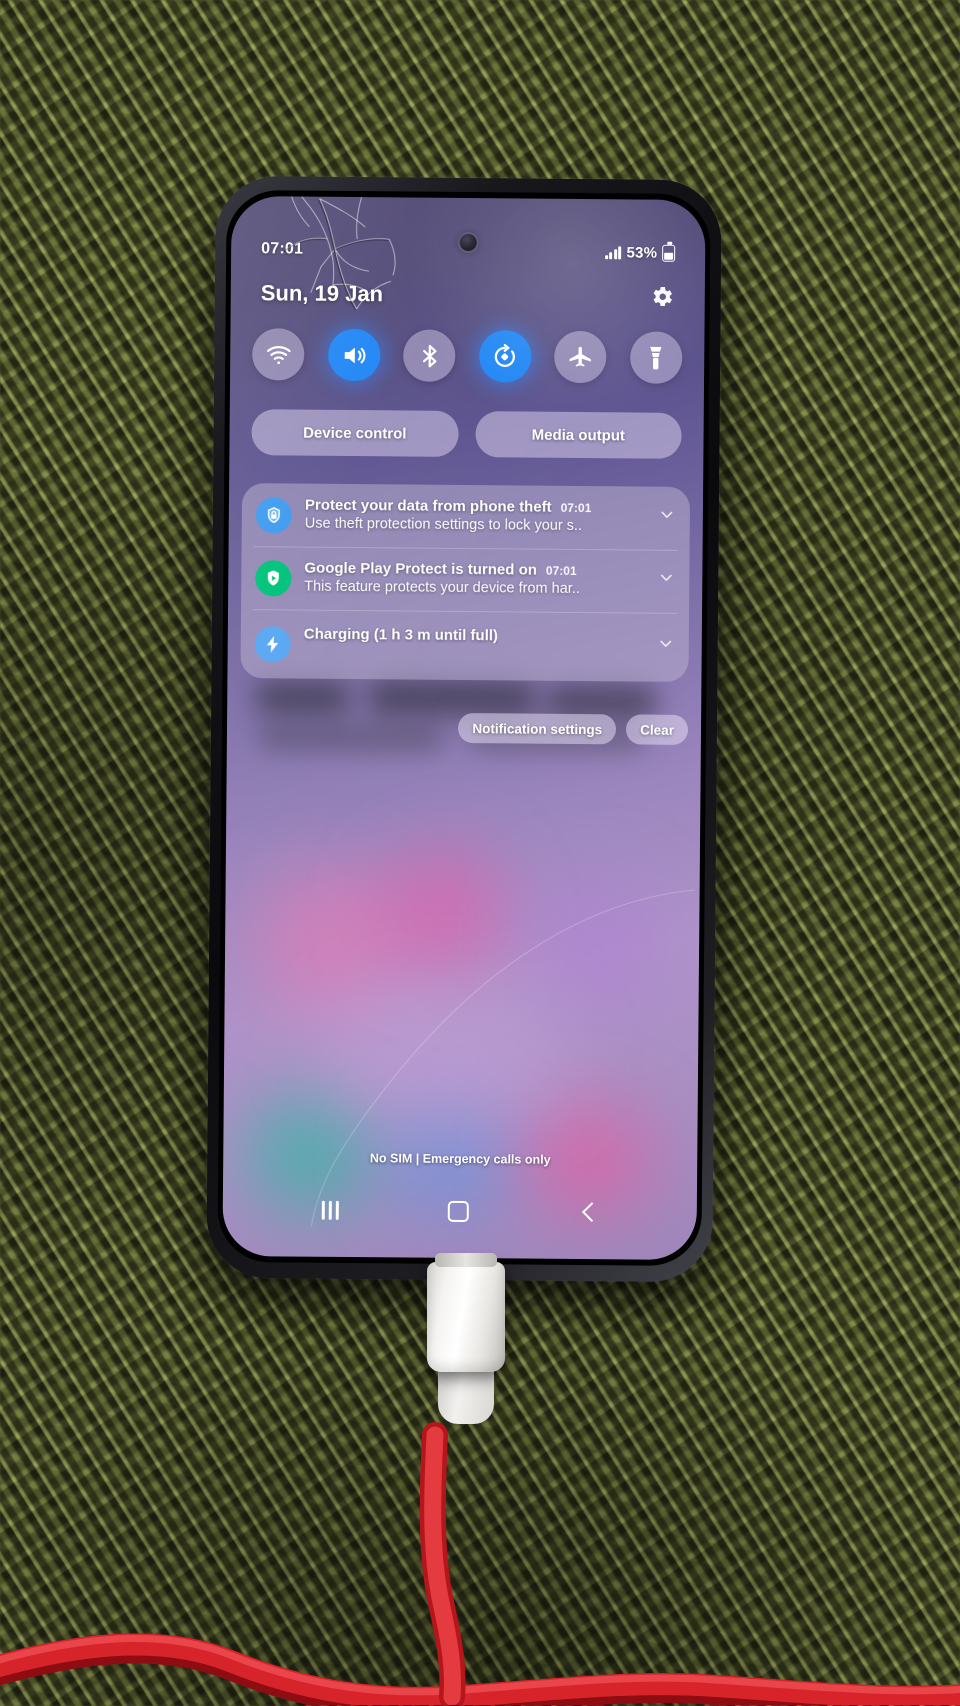 The height and width of the screenshot is (1706, 960). What do you see at coordinates (330, 1210) in the screenshot?
I see `recents-icon` at bounding box center [330, 1210].